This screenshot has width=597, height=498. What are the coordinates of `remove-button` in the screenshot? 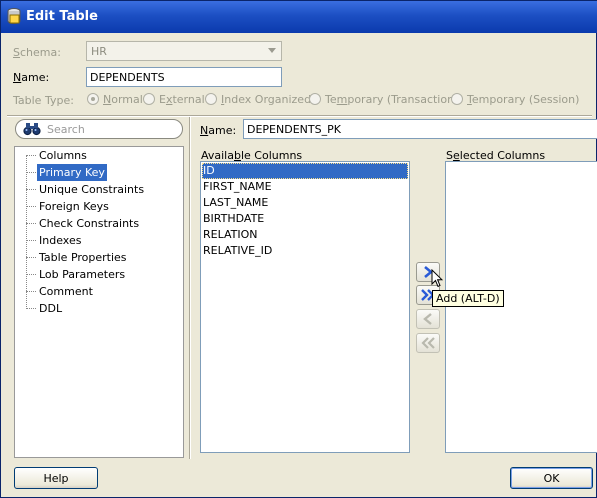 It's located at (428, 319).